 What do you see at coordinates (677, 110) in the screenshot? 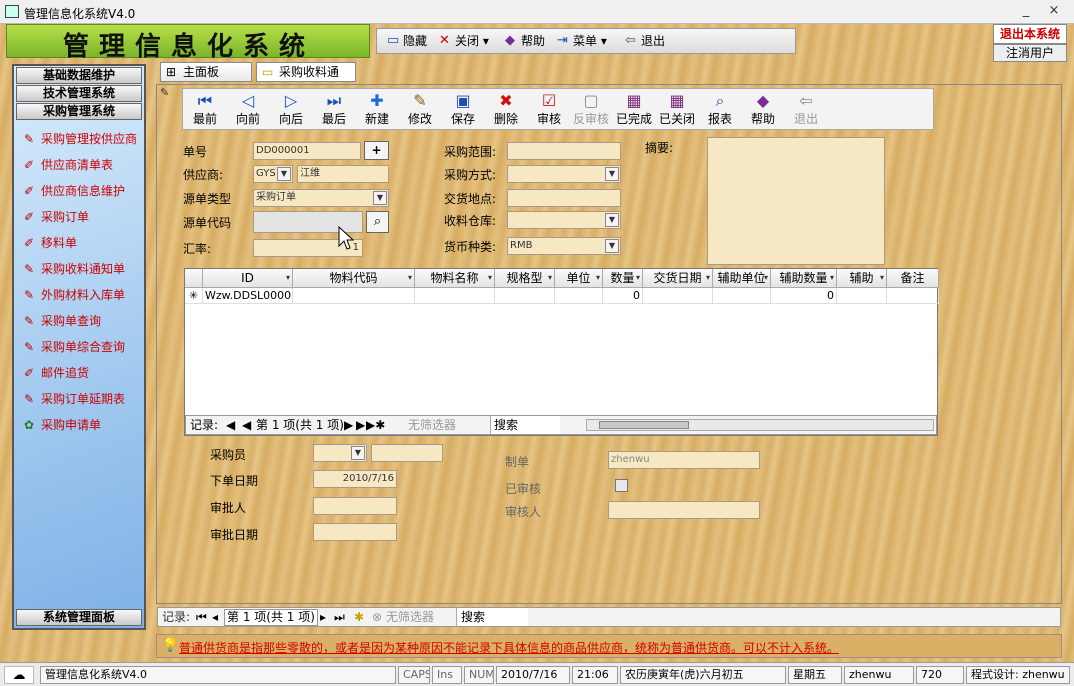
I see `toolbar-button-11: ▦ 已关闭` at bounding box center [677, 110].